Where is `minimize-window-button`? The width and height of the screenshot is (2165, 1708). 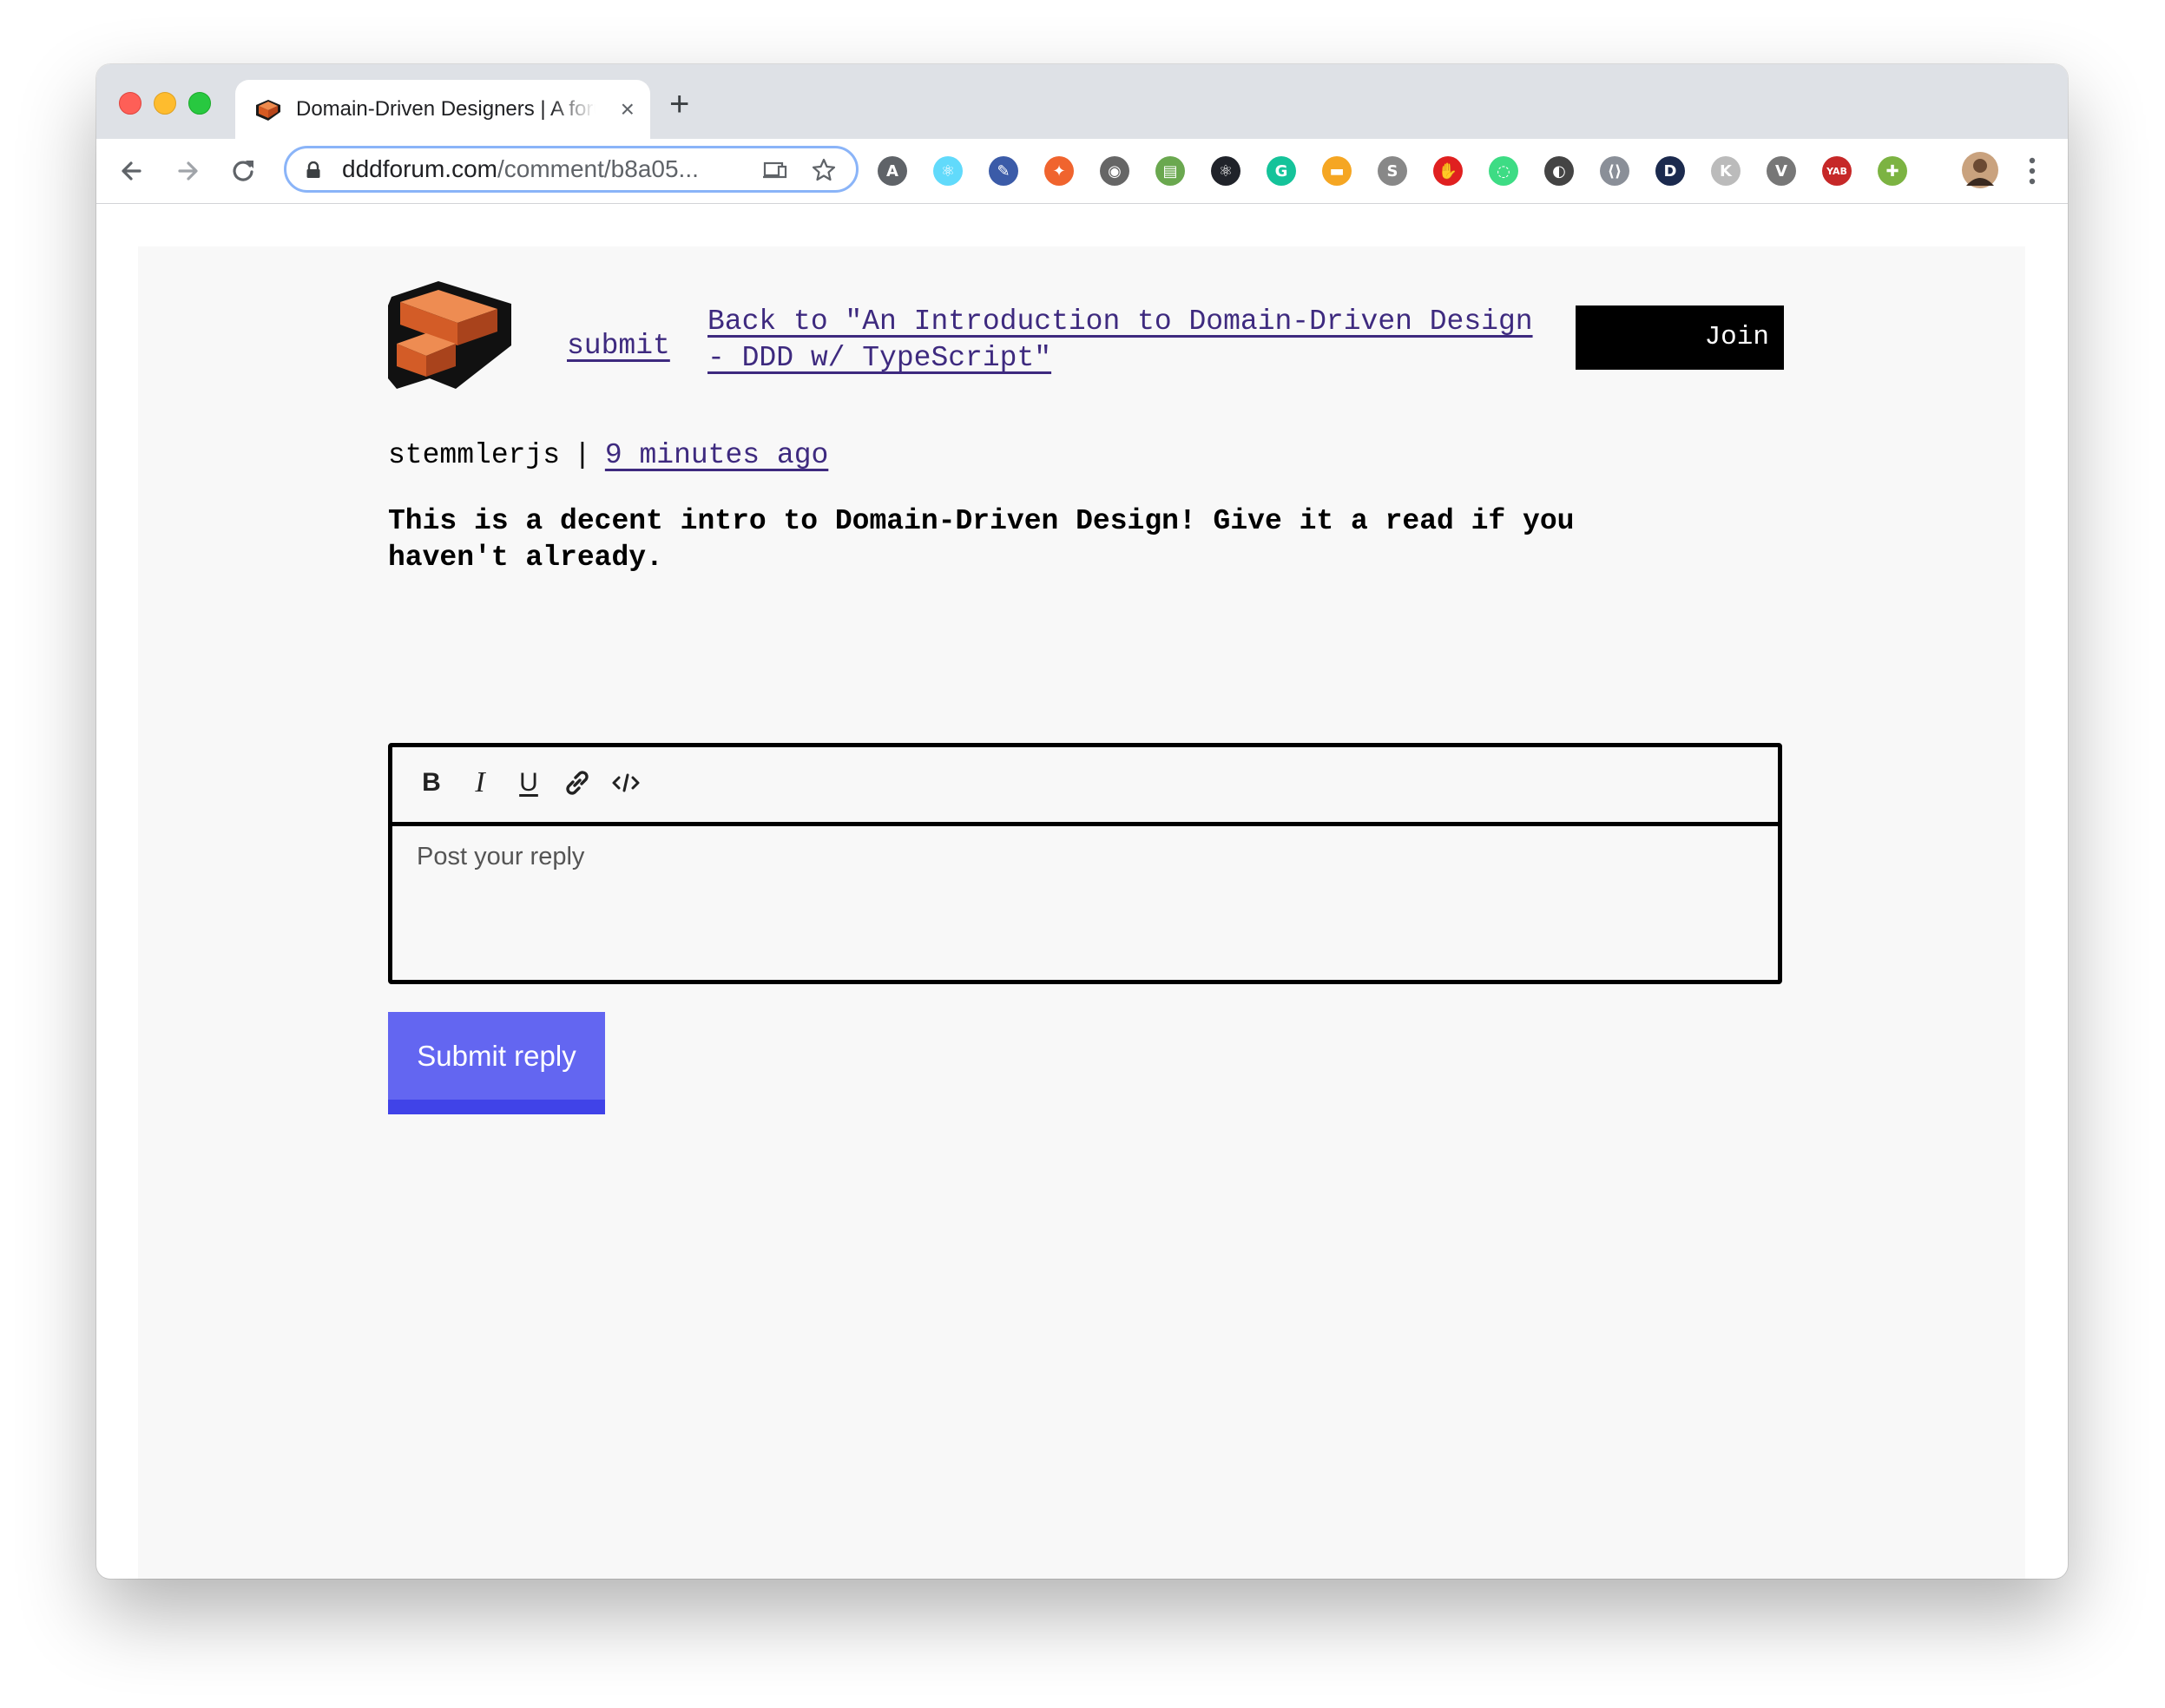
minimize-window-button is located at coordinates (165, 103).